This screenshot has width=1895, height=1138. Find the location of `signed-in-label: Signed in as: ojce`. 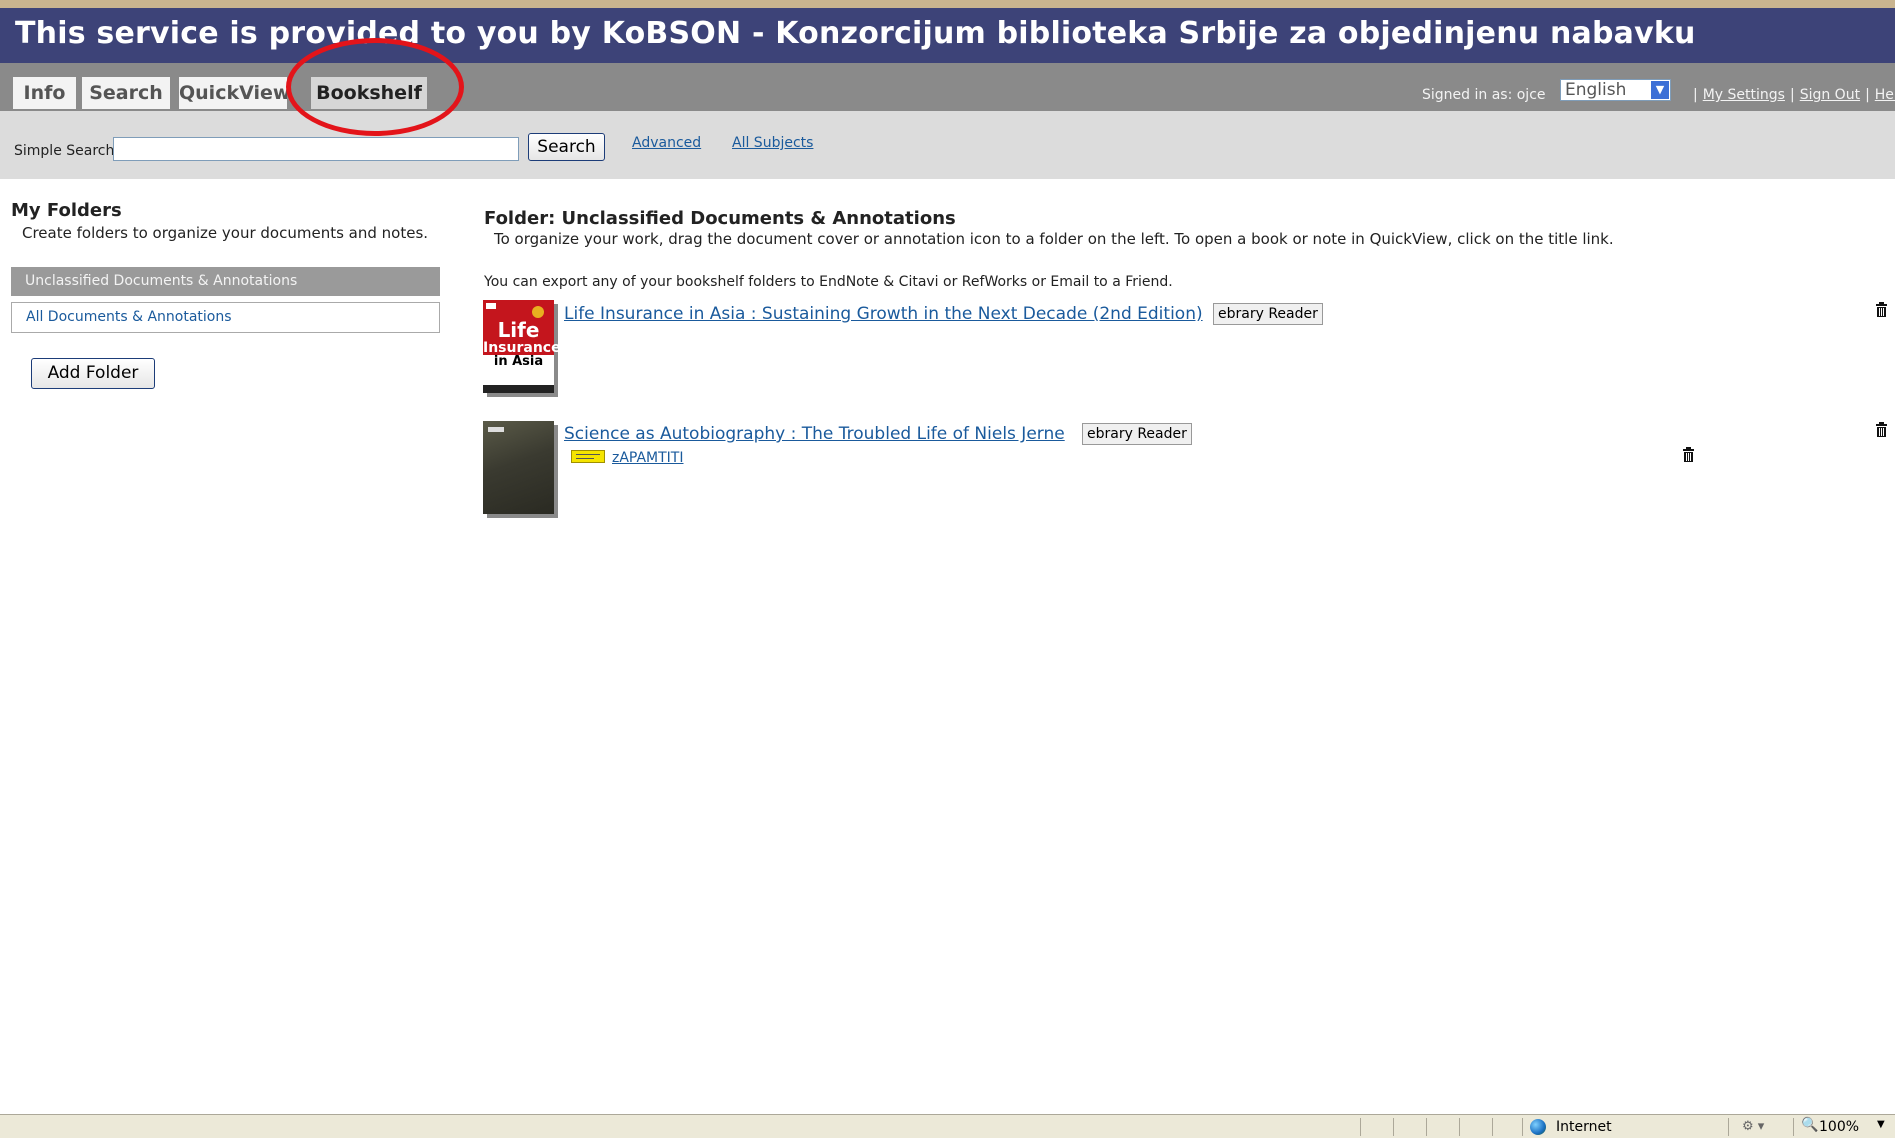

signed-in-label: Signed in as: ojce is located at coordinates (1484, 95).